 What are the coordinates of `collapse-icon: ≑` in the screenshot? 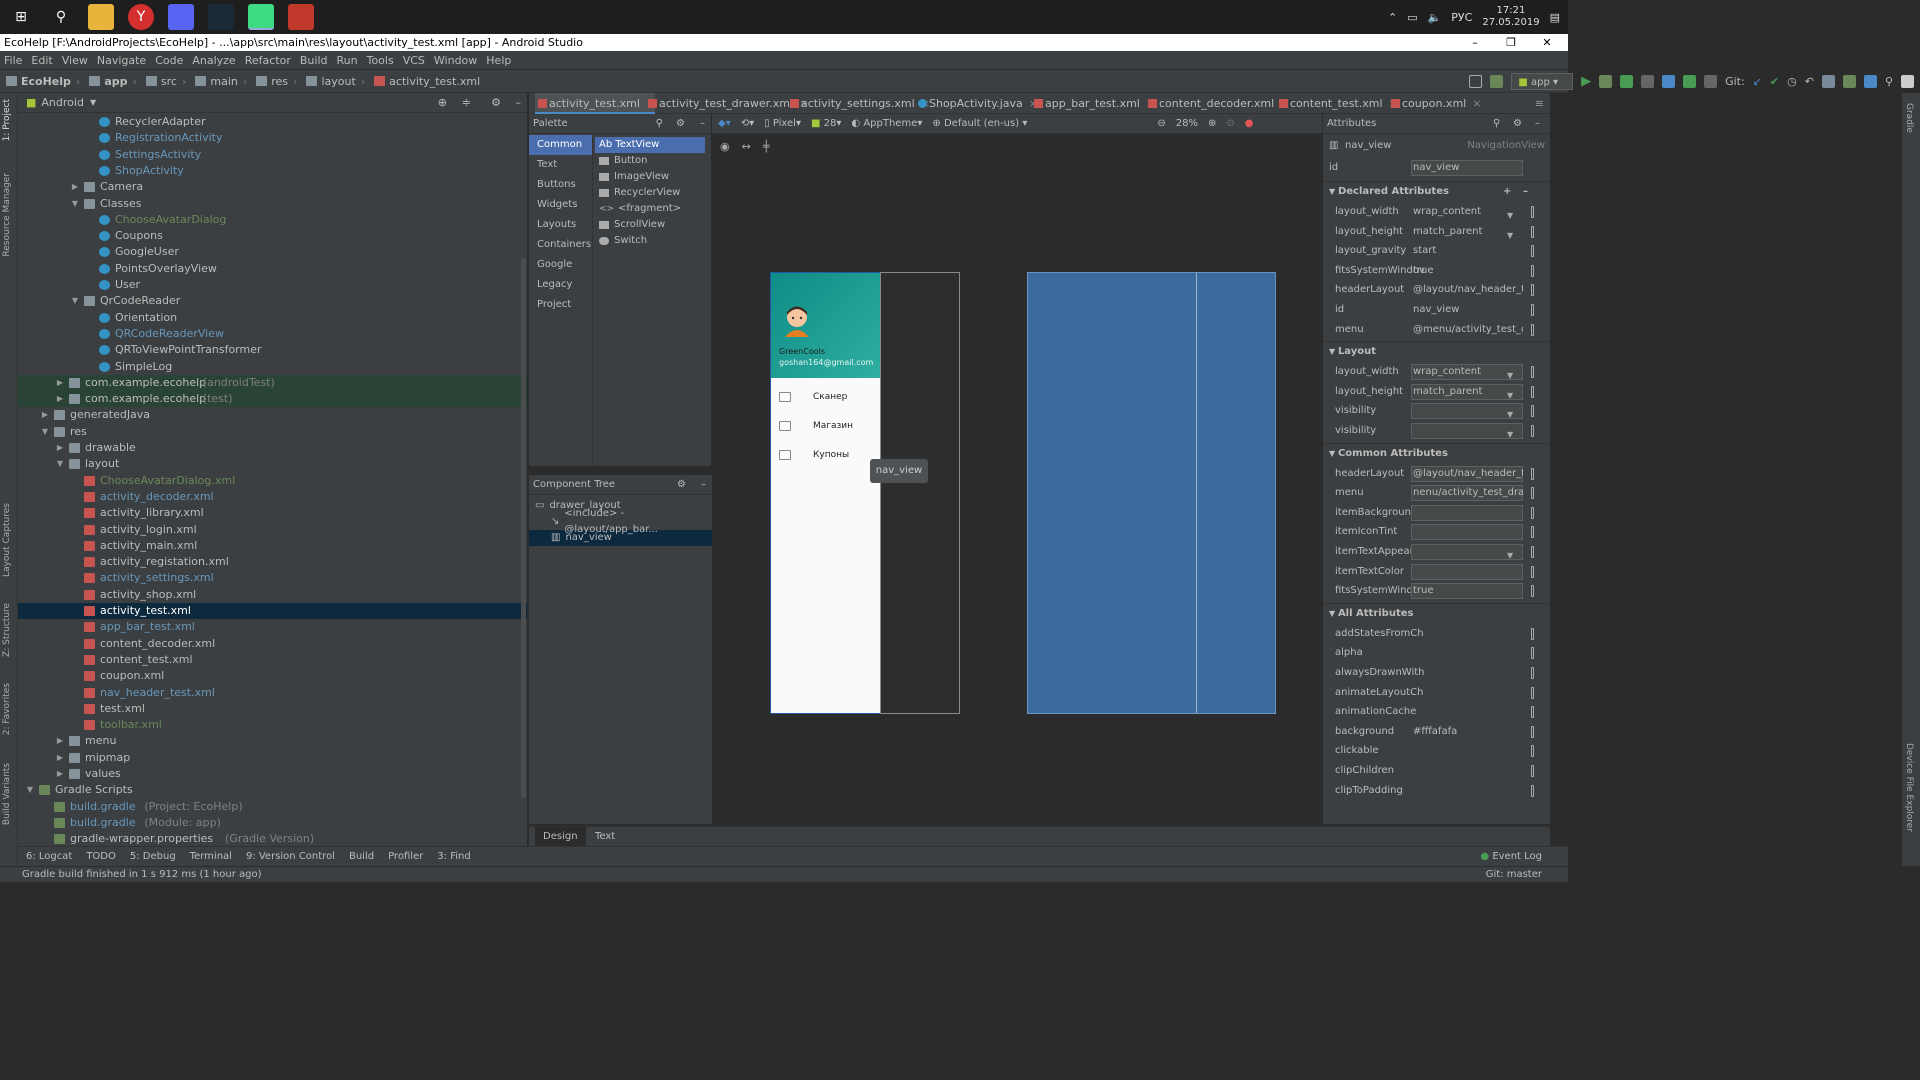 It's located at (466, 102).